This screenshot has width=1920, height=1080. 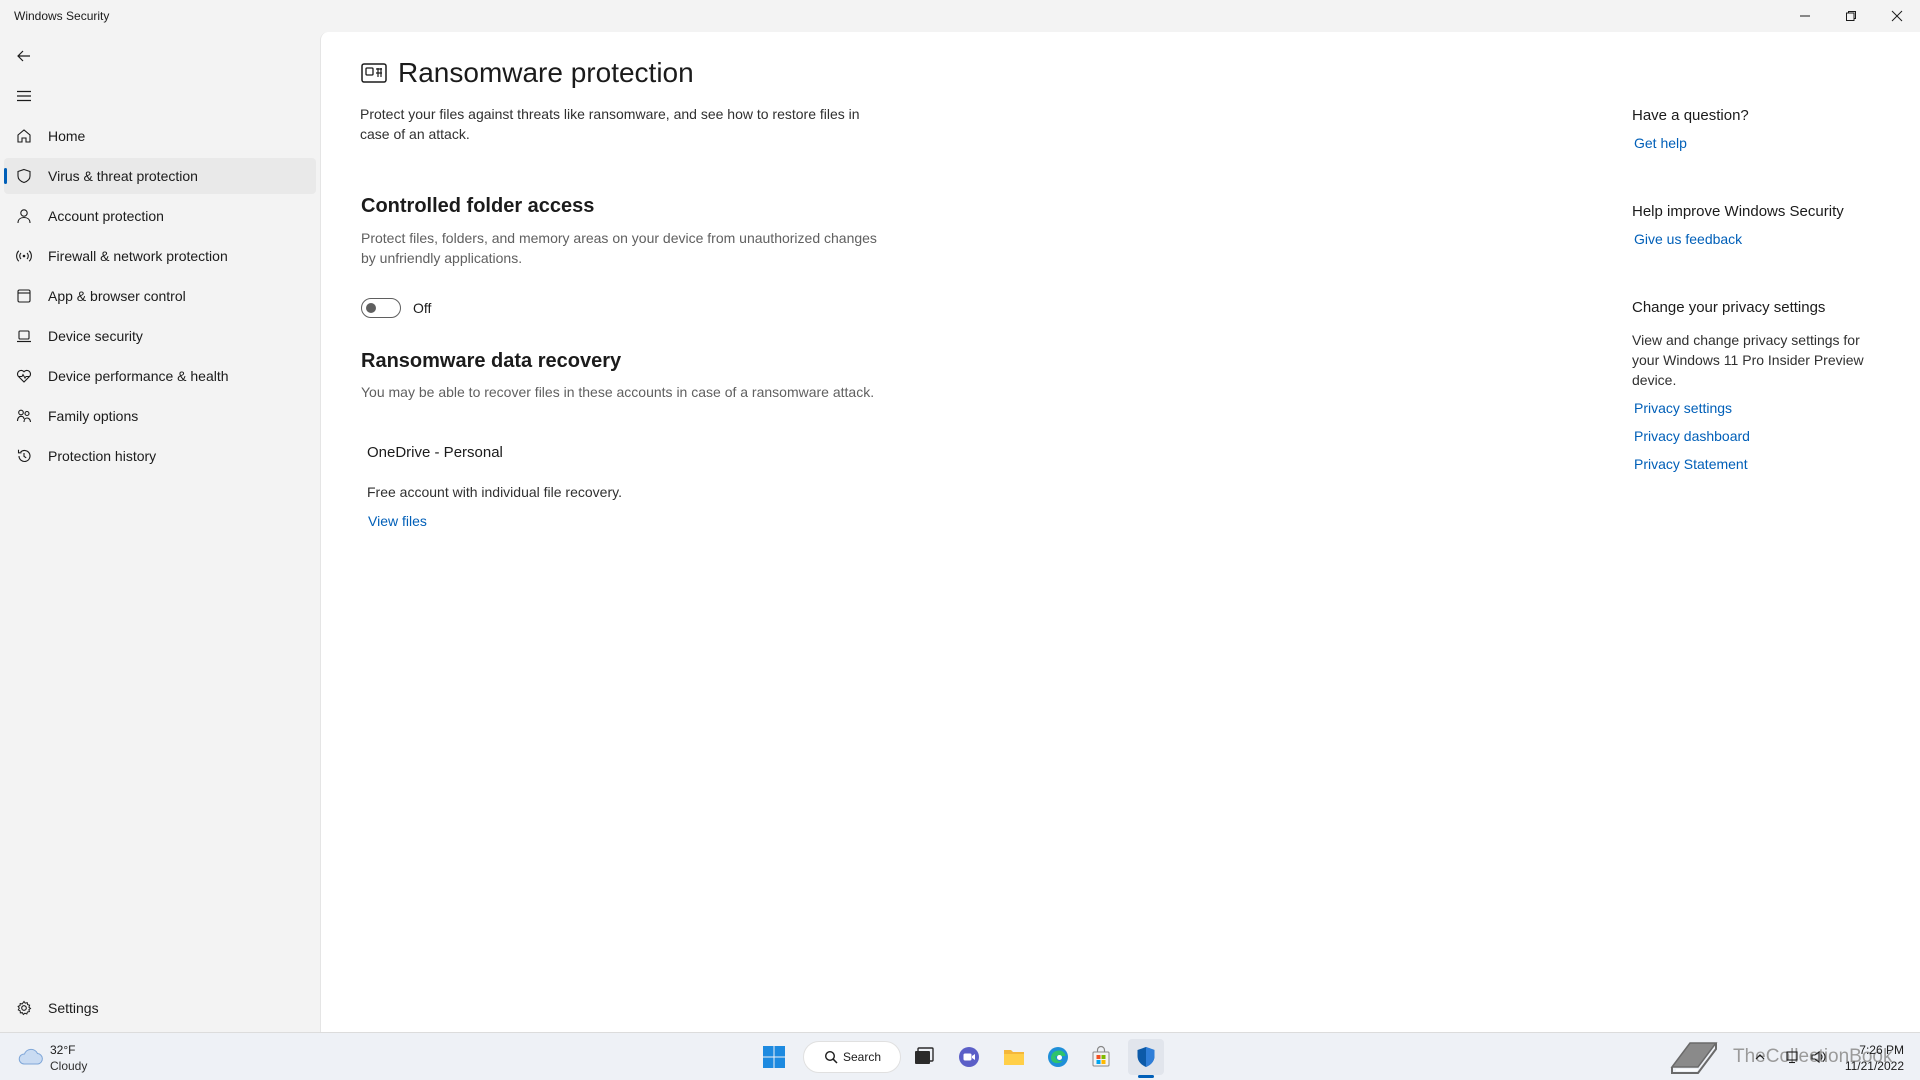 I want to click on file-explorer-button, so click(x=1014, y=1057).